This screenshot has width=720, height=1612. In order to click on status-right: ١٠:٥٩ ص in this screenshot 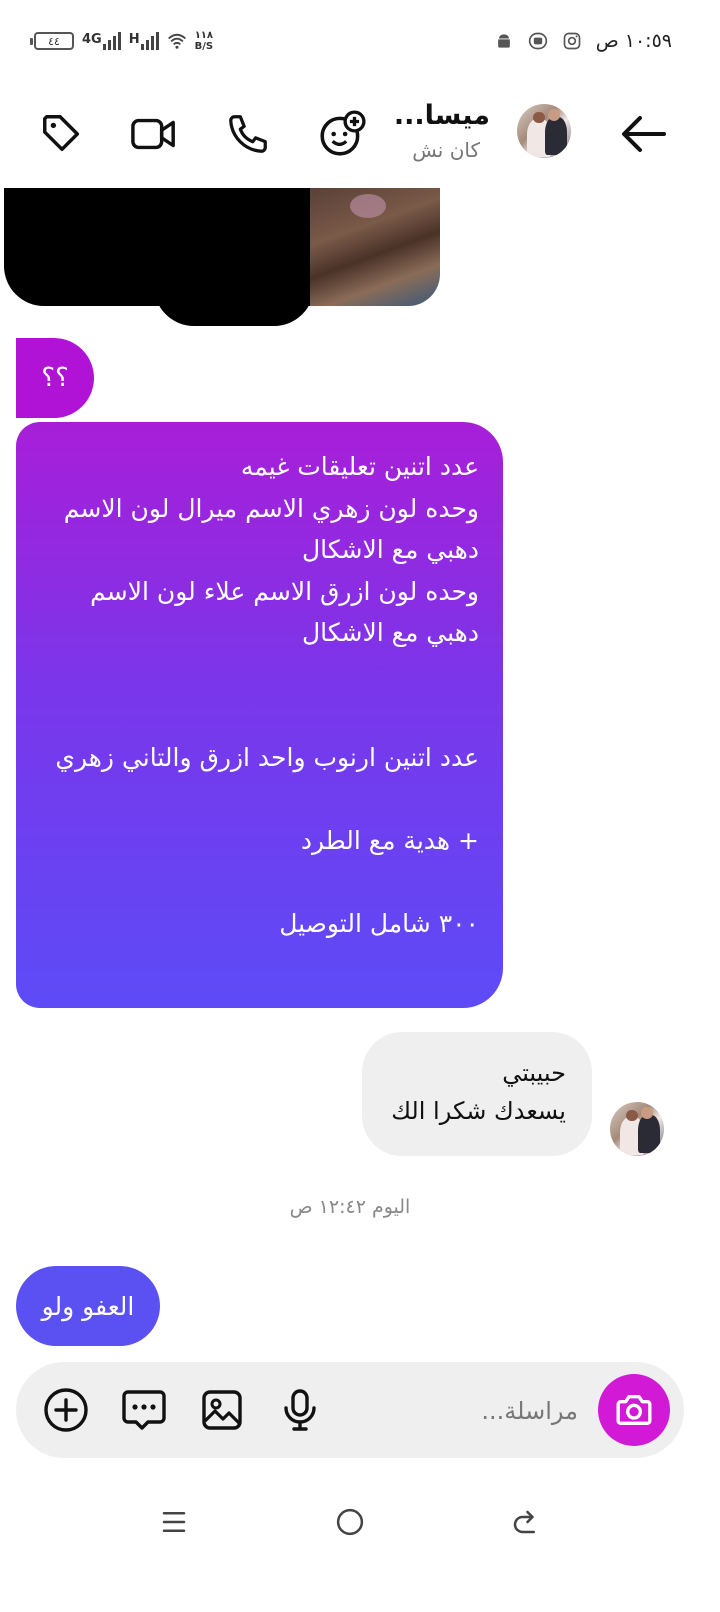, I will do `click(583, 41)`.